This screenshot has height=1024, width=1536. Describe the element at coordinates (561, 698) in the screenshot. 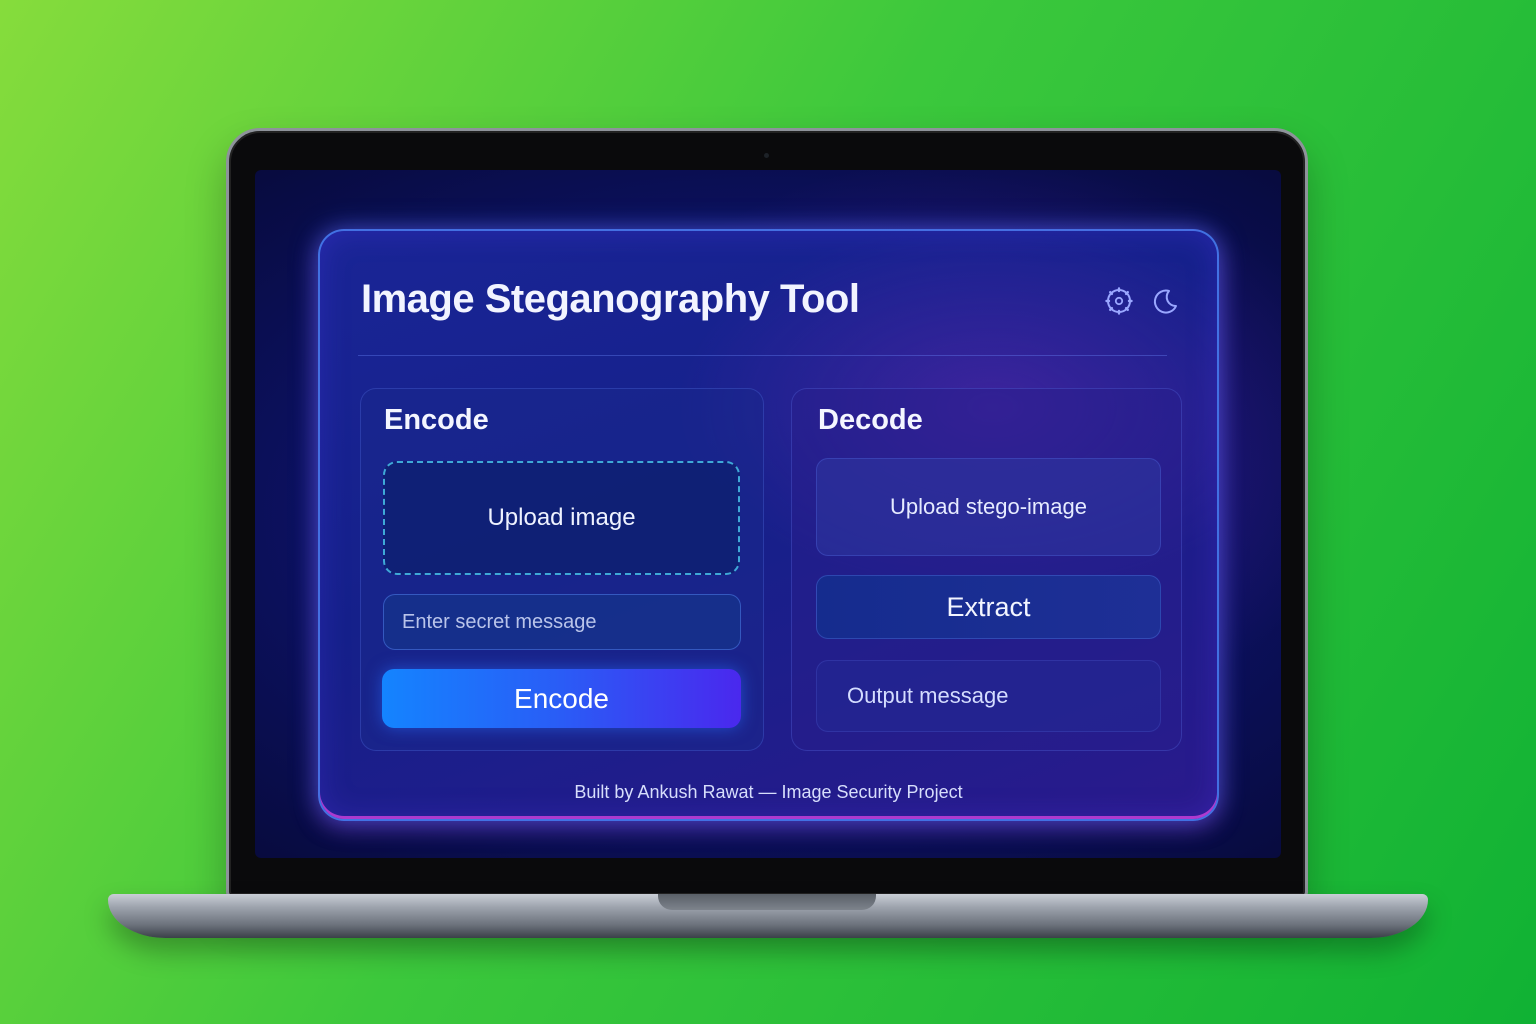

I see `encode-button: Encode` at that location.